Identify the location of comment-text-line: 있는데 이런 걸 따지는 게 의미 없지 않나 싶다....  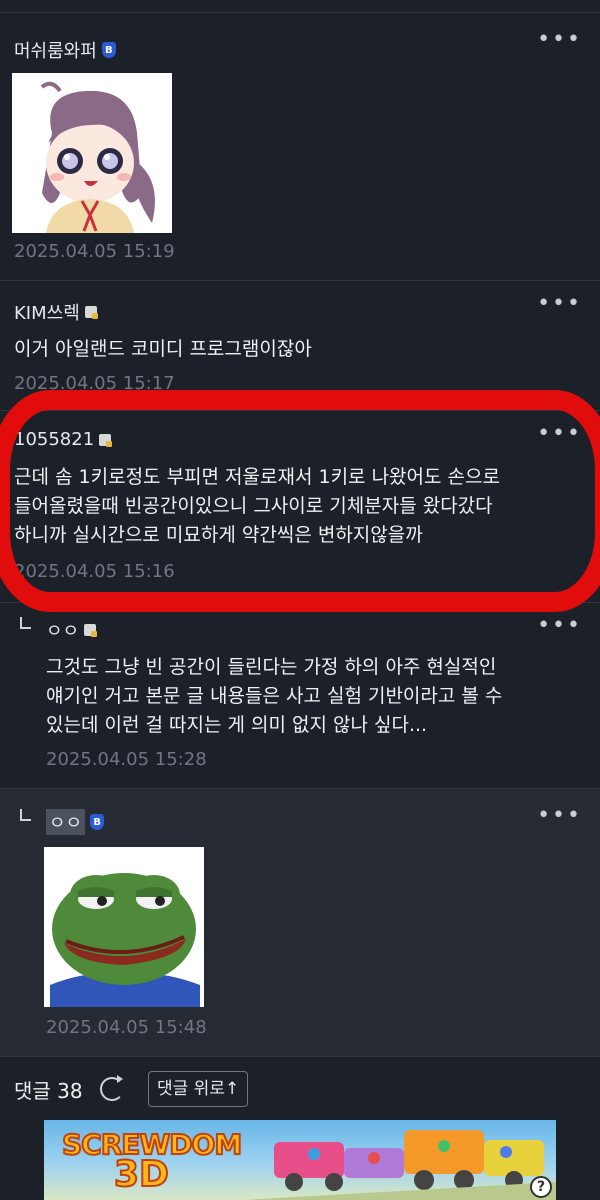
(237, 725).